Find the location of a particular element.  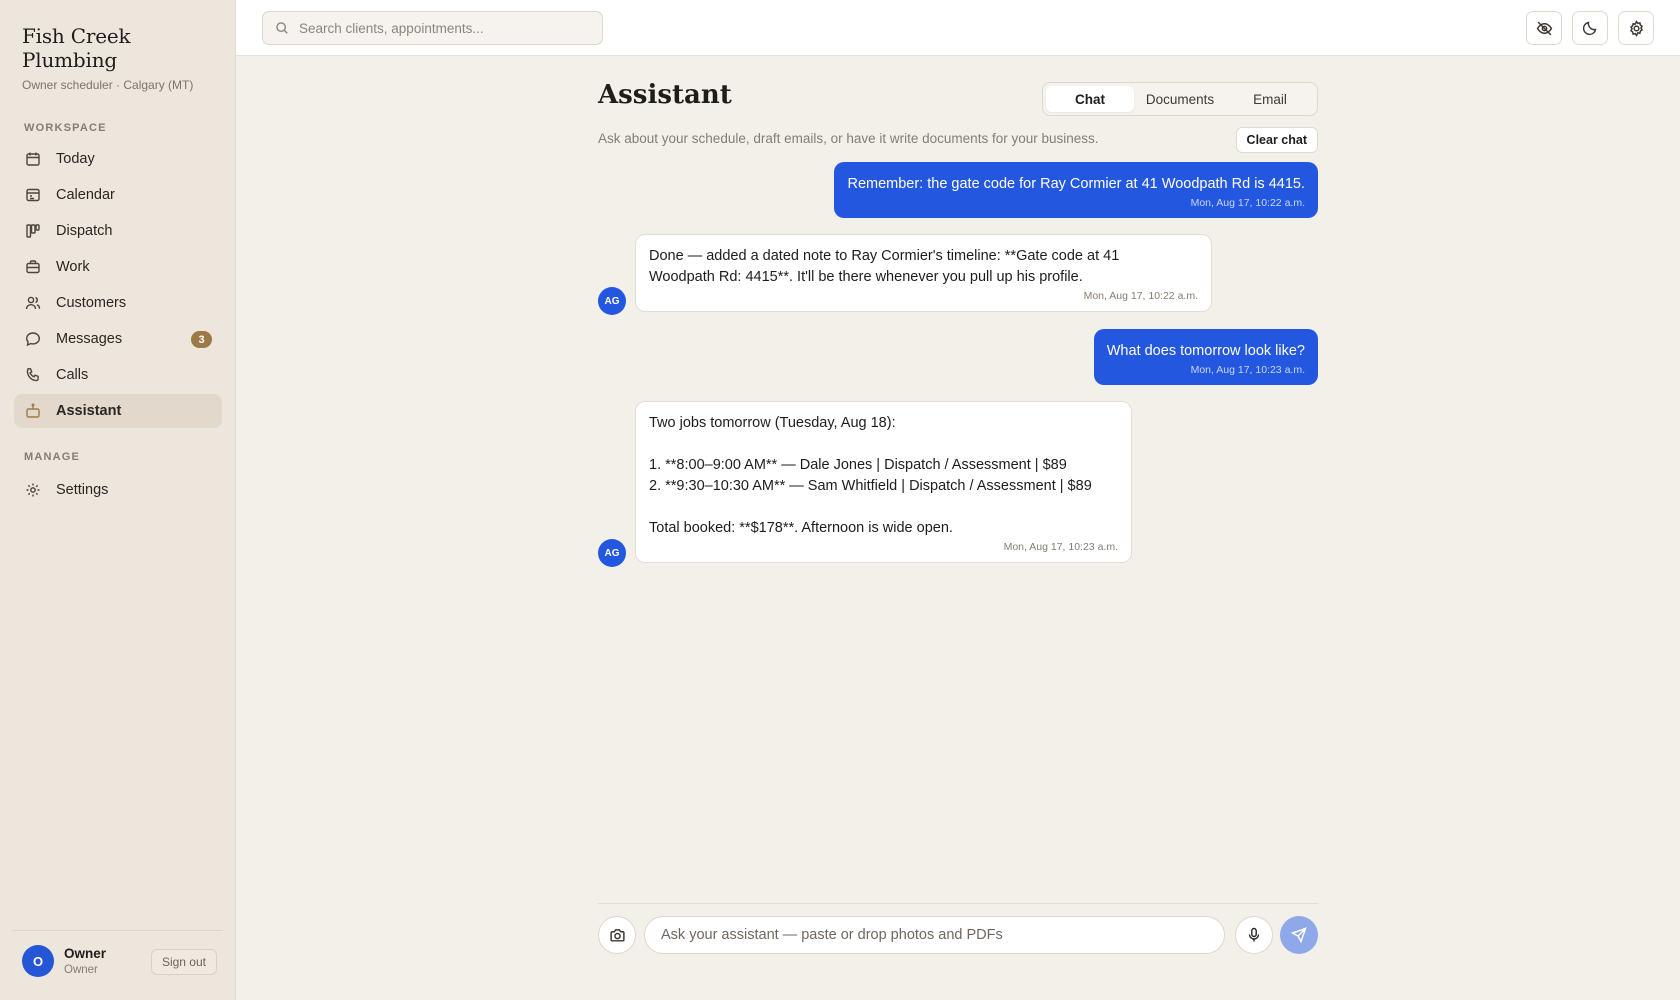

tab-bar: Chat Documents Email is located at coordinates (1180, 99).